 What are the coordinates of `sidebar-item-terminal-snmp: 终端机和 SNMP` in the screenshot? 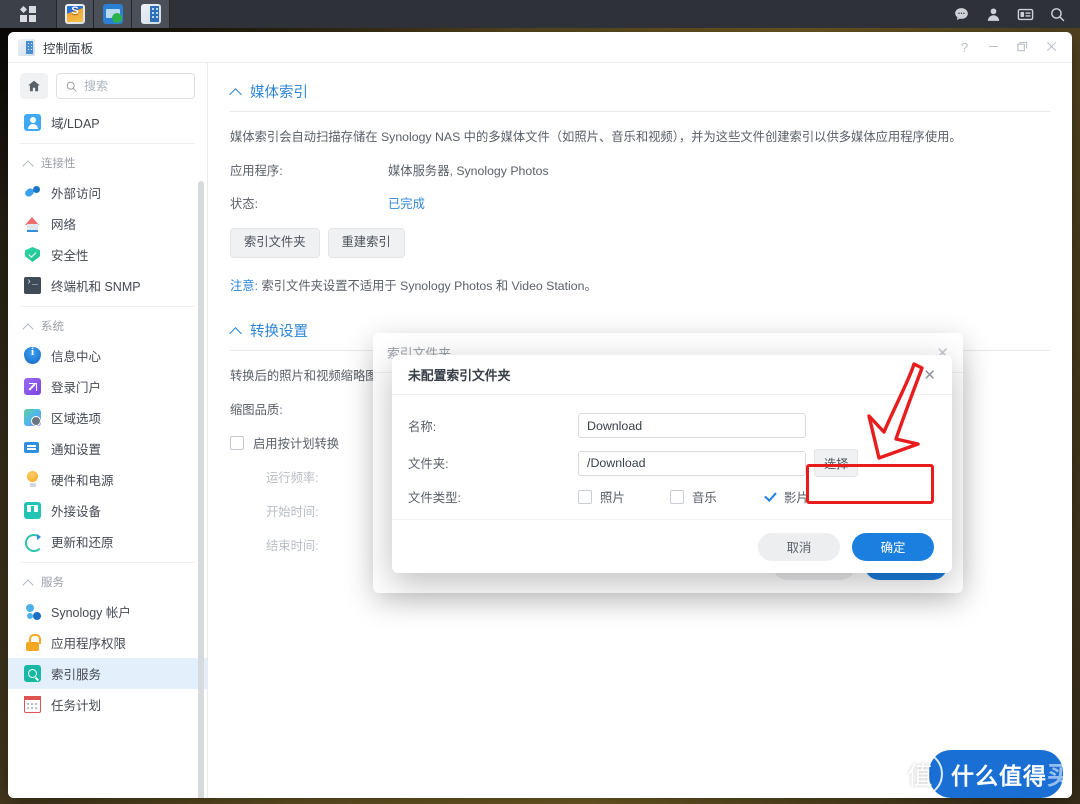 It's located at (107, 285).